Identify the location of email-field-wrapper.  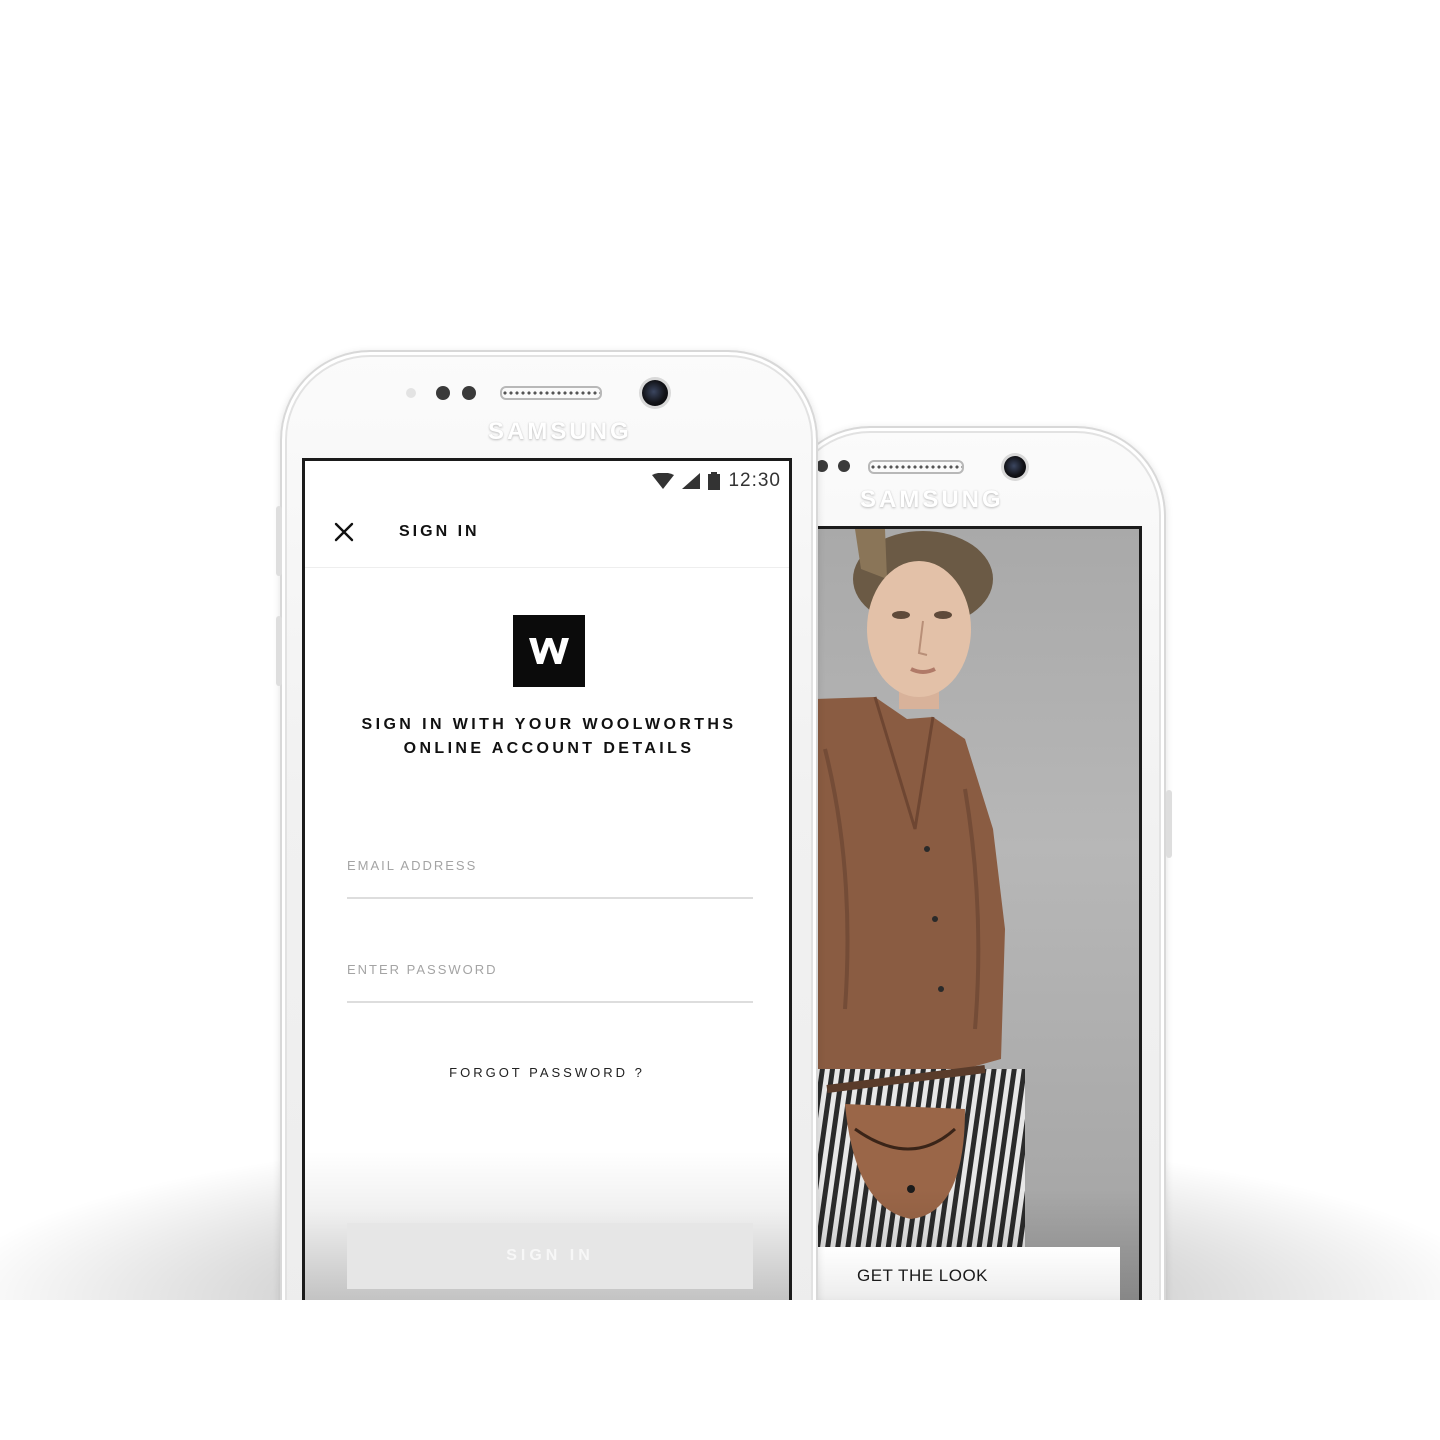
(550, 876).